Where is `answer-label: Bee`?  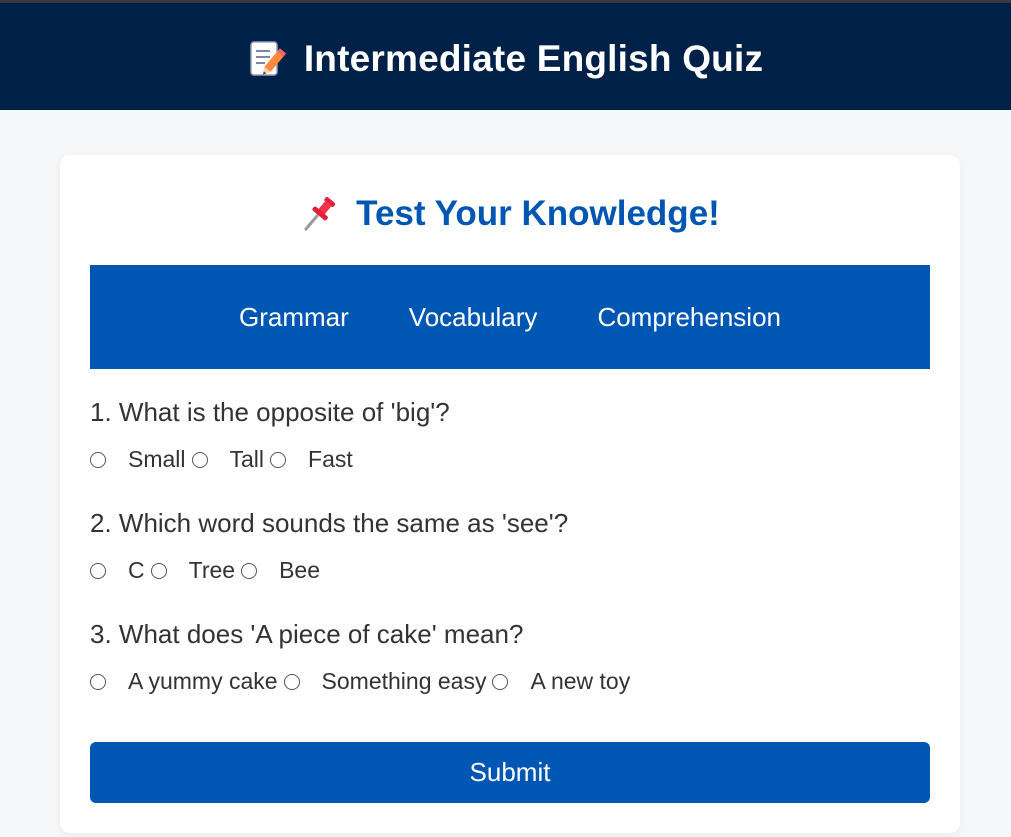
answer-label: Bee is located at coordinates (300, 570).